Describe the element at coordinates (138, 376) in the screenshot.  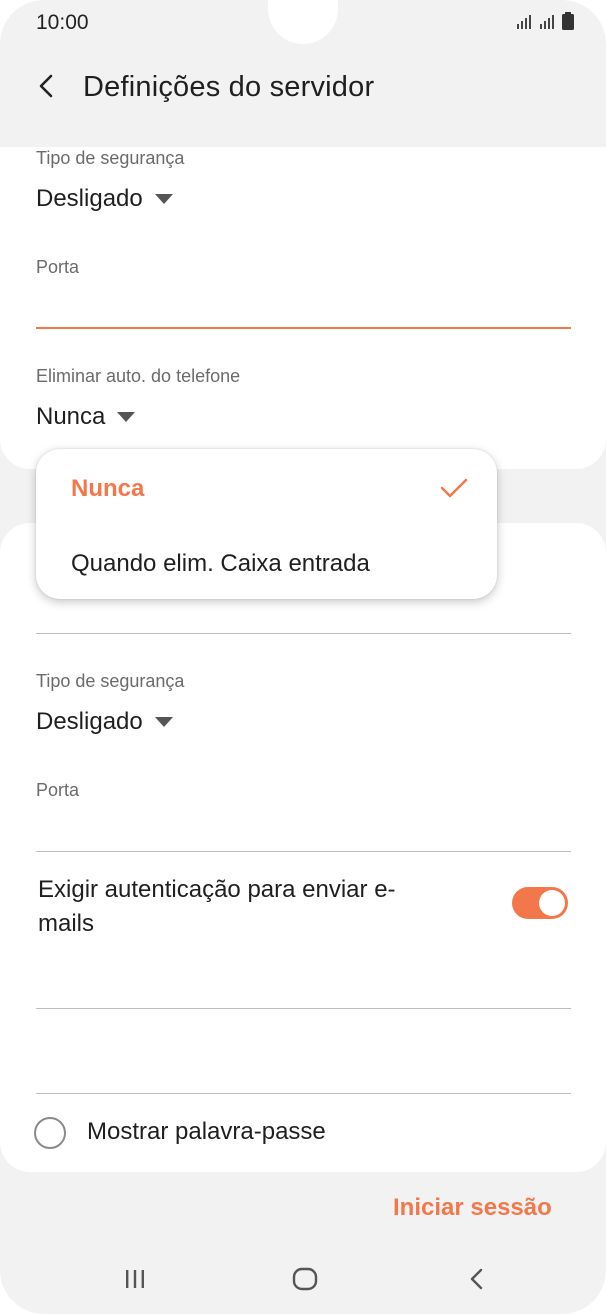
I see `auto-delete-label: Eliminar auto. do telefone` at that location.